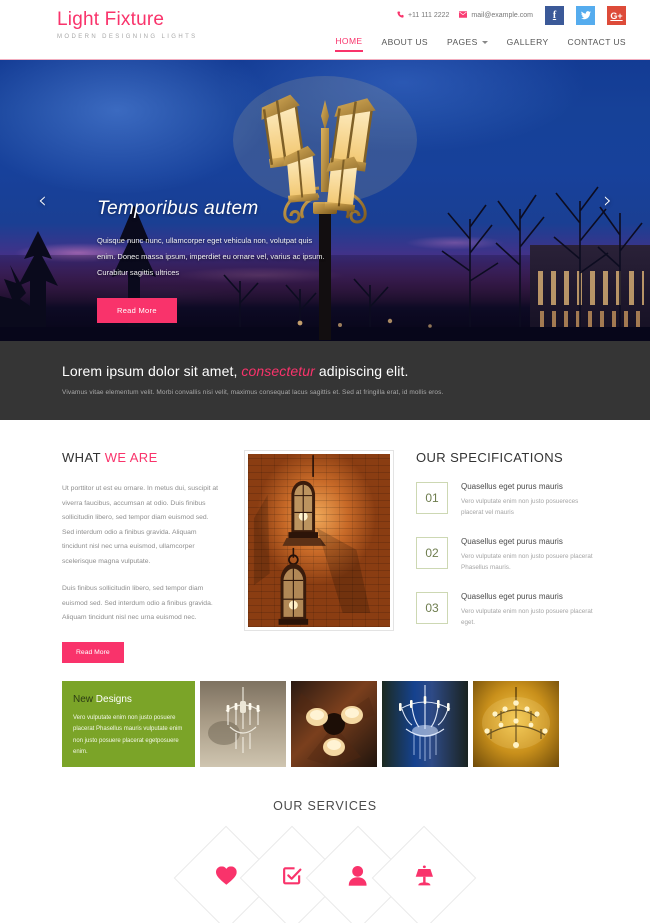  Describe the element at coordinates (490, 457) in the screenshot. I see `specifications-title: OUR SPECIFICATIONS` at that location.